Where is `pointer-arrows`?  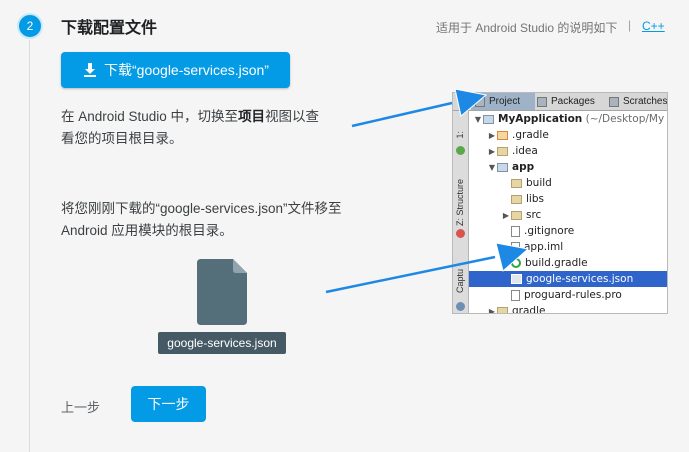 pointer-arrows is located at coordinates (427, 191).